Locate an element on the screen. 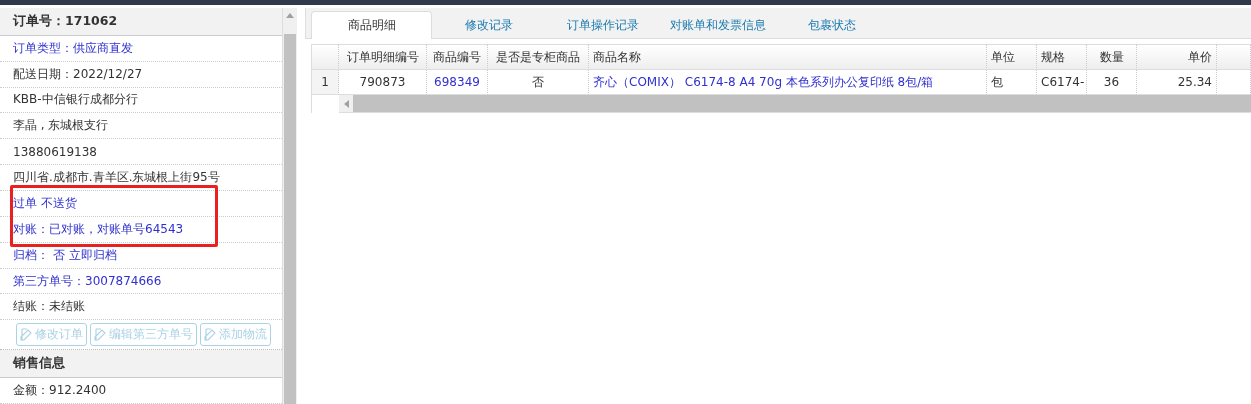 The image size is (1251, 404). info-link: 第三方单号：3007874666 is located at coordinates (141, 281).